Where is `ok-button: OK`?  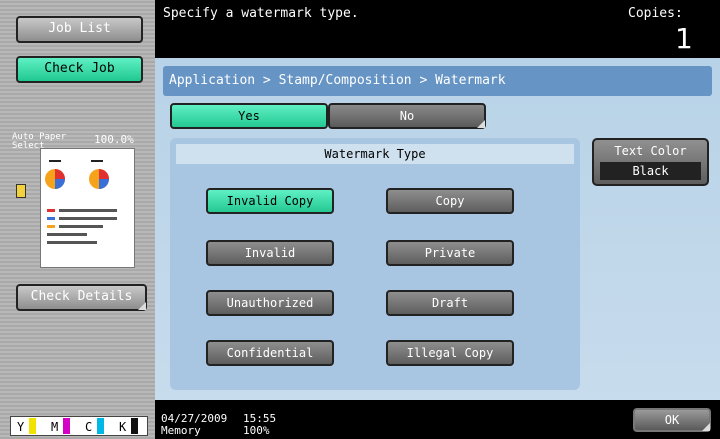
ok-button: OK is located at coordinates (672, 420).